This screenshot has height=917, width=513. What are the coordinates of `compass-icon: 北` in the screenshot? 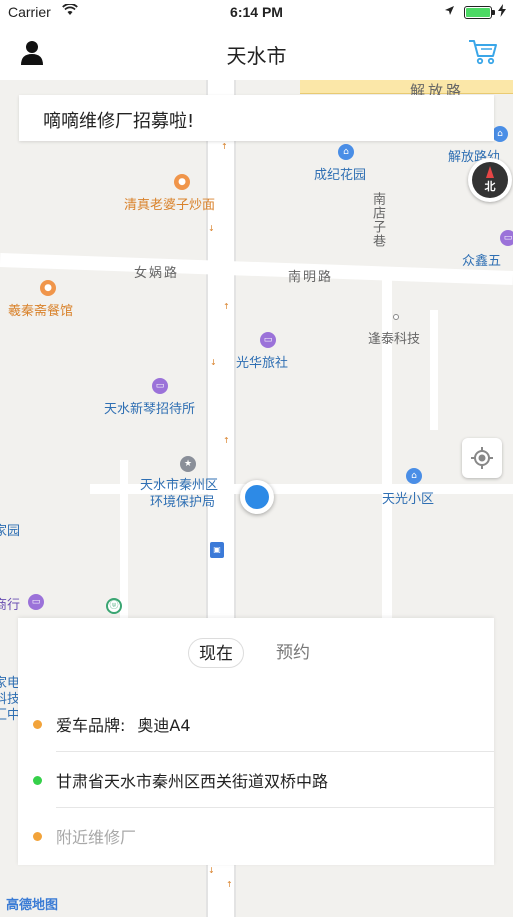 It's located at (490, 180).